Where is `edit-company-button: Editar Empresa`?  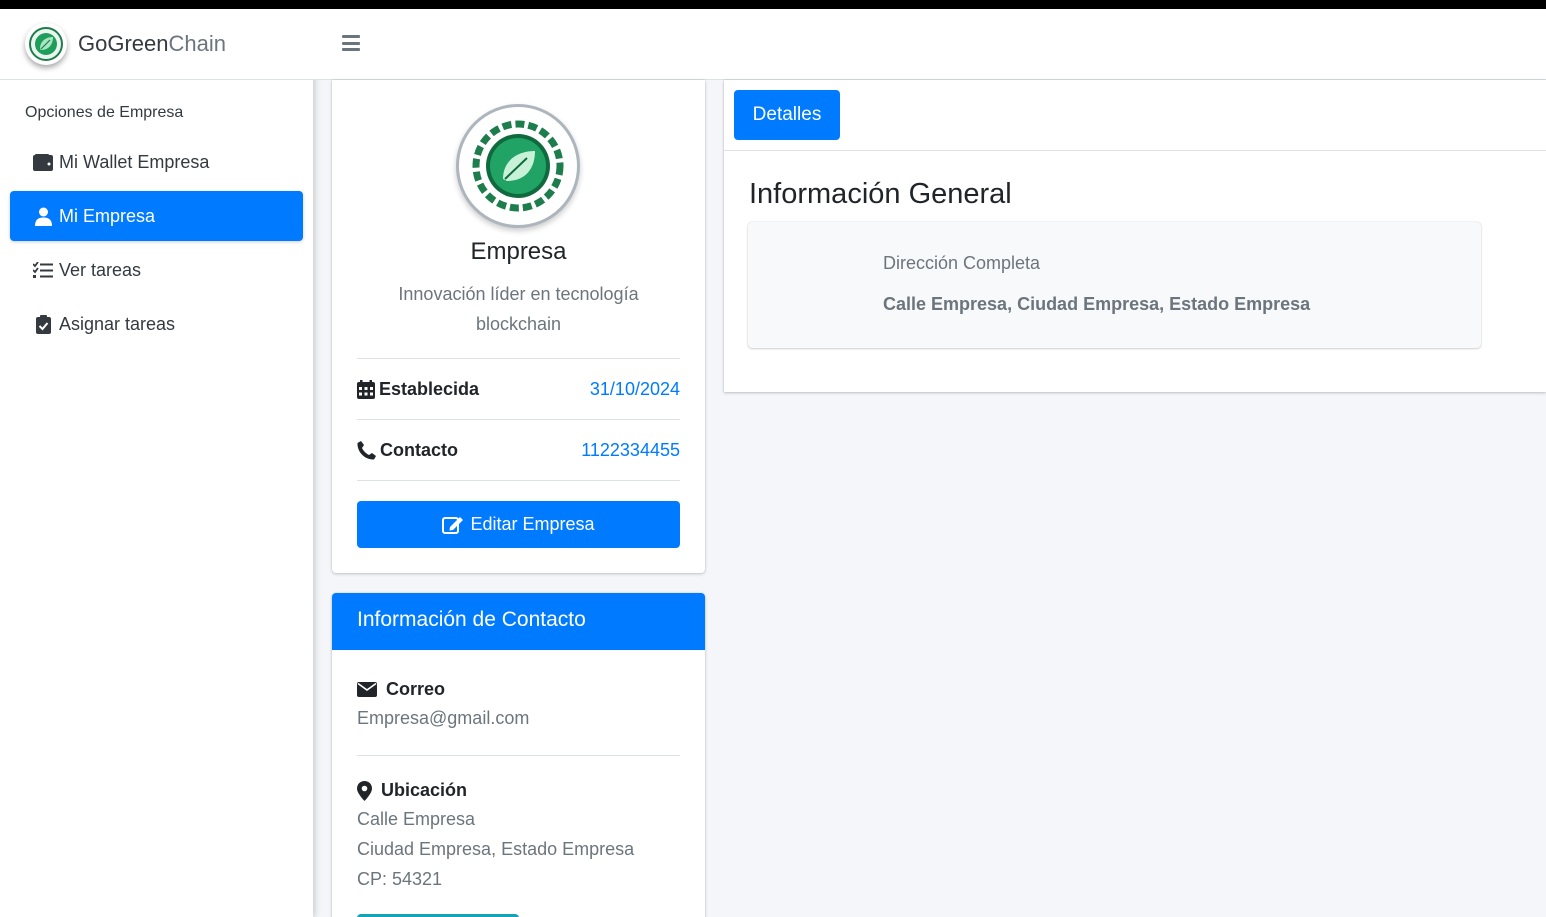
edit-company-button: Editar Empresa is located at coordinates (518, 524).